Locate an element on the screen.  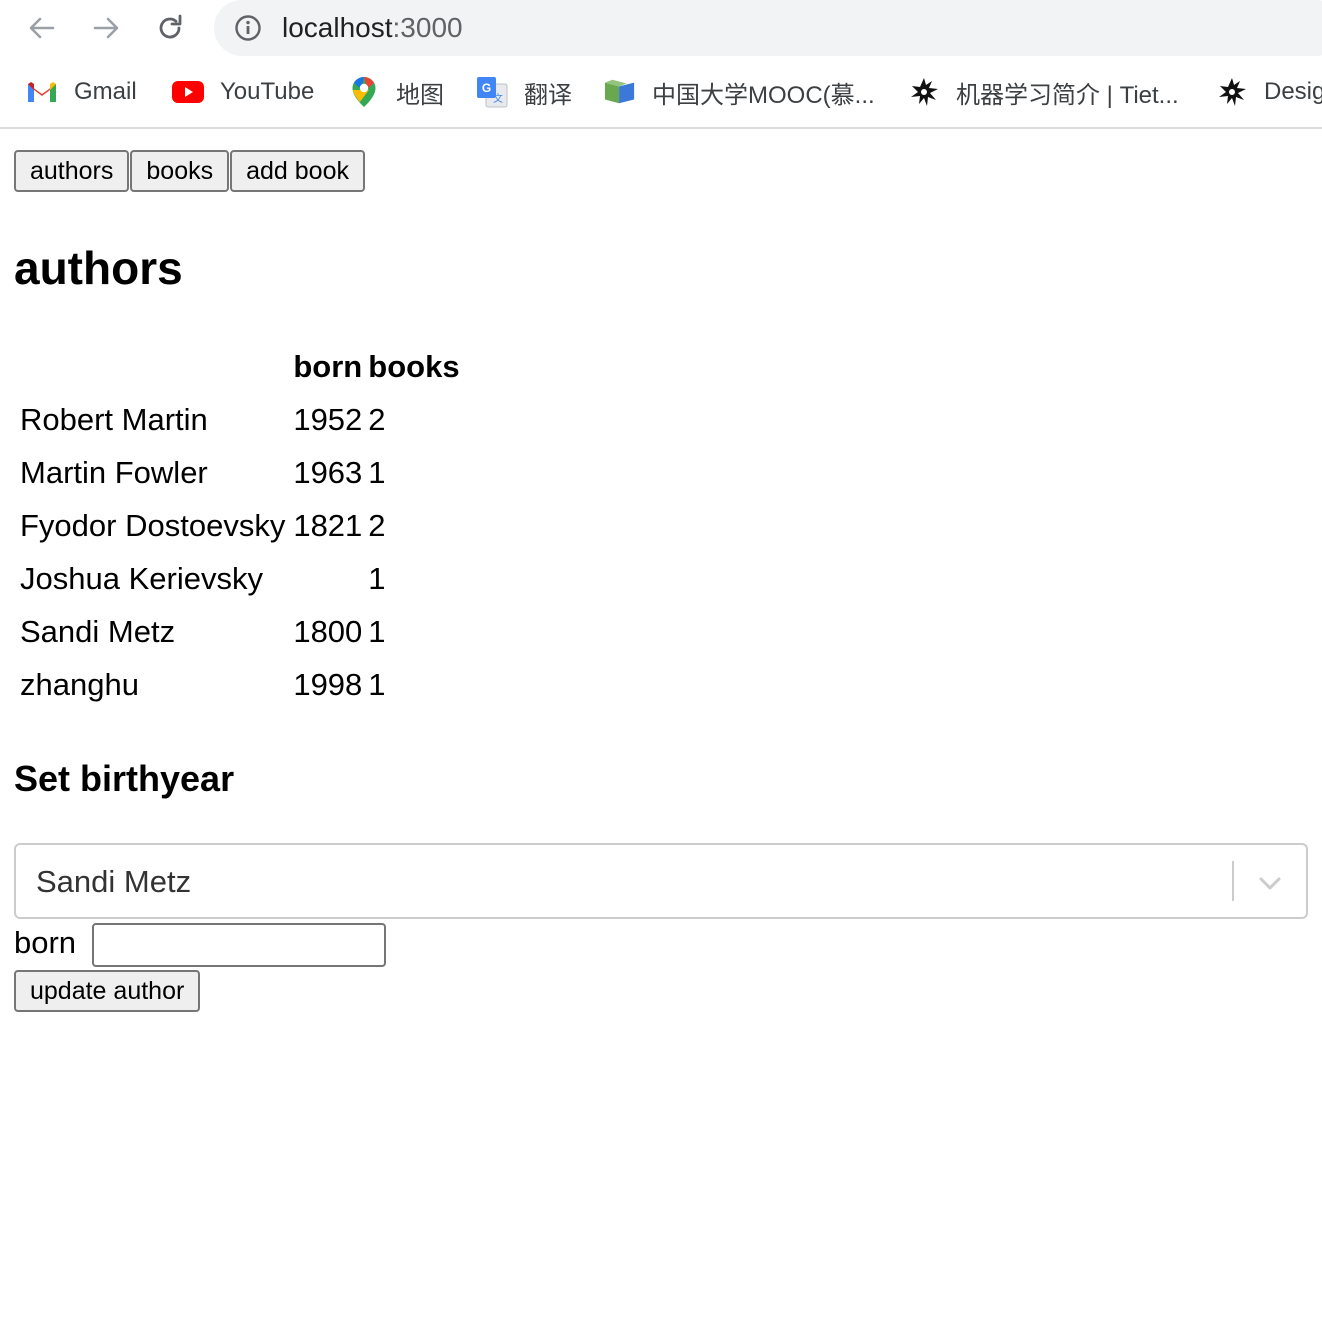
author-born: 1963 is located at coordinates (328, 472).